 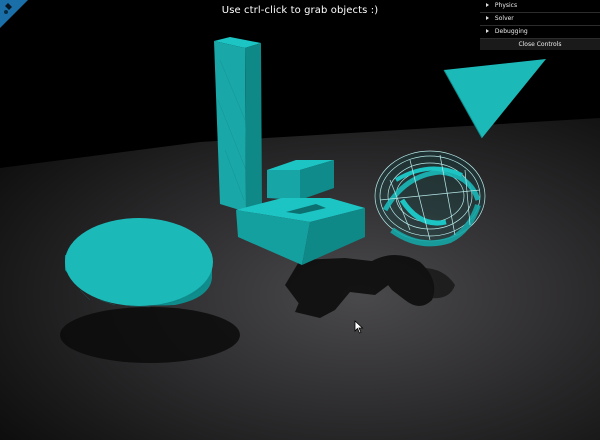 I want to click on folder-label: Solver, so click(x=504, y=18).